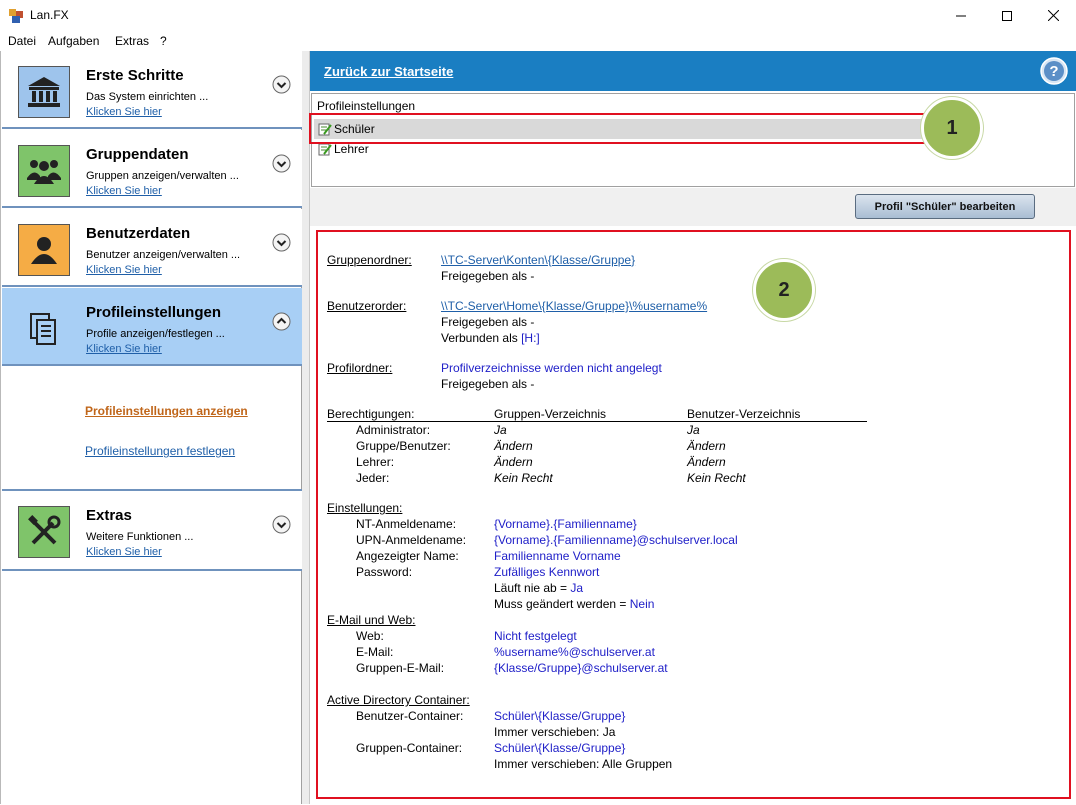  I want to click on berechtigungen-label: Berechtigungen:, so click(371, 414).